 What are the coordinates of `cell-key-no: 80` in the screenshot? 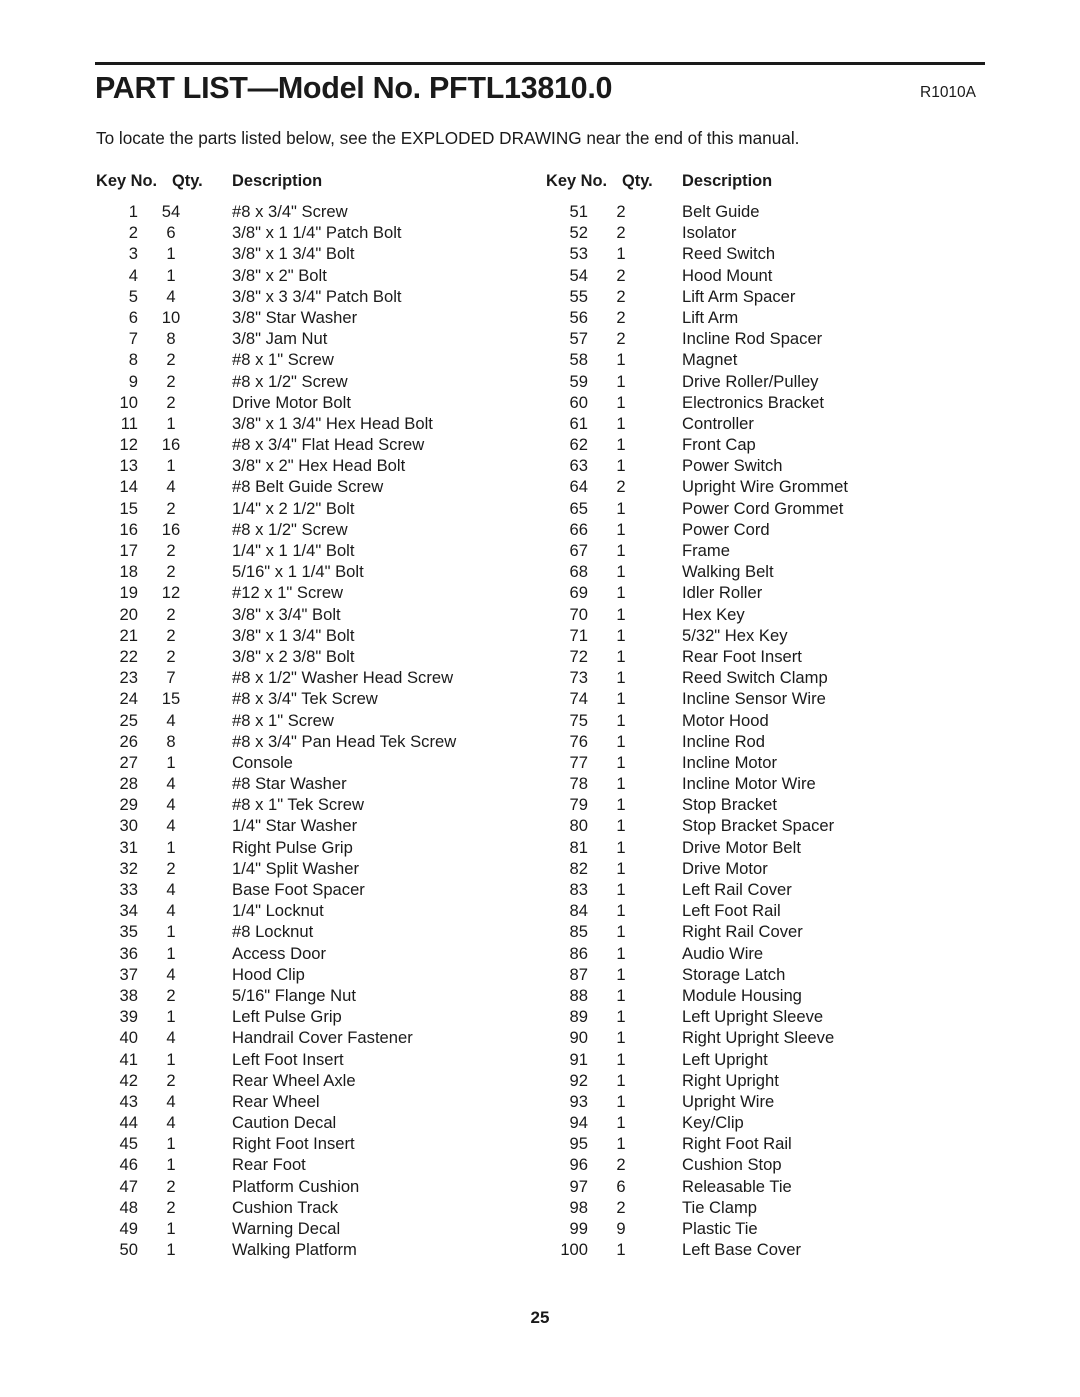 It's located at (578, 826).